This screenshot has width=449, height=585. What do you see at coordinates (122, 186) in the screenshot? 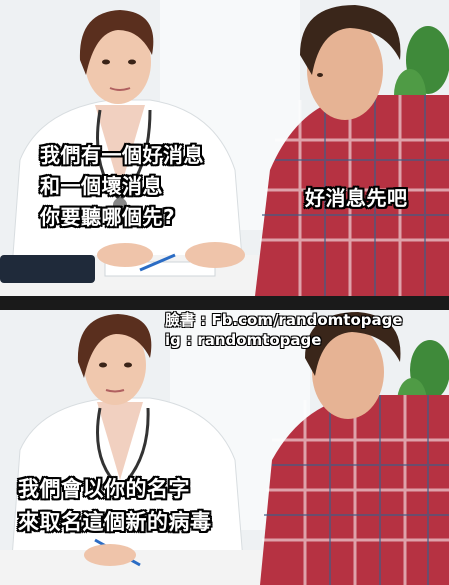
I see `doctor-speech-caption-top: 我們有一個好消息 和一個壞消息 你要聽哪個先?` at bounding box center [122, 186].